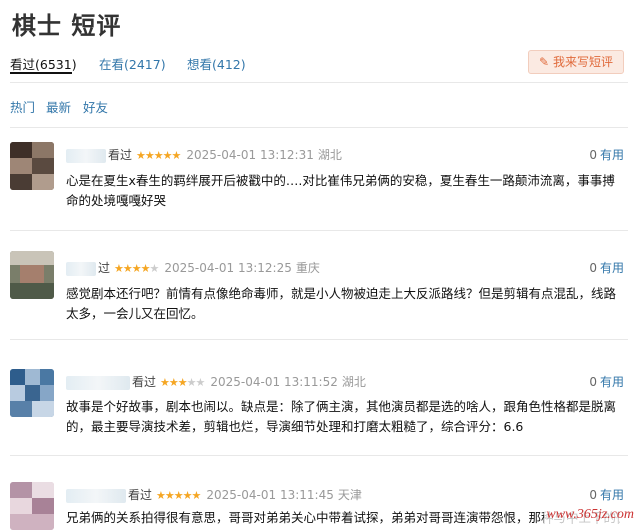  Describe the element at coordinates (270, 495) in the screenshot. I see `review-date: 2025-04-01 13:11:45` at that location.